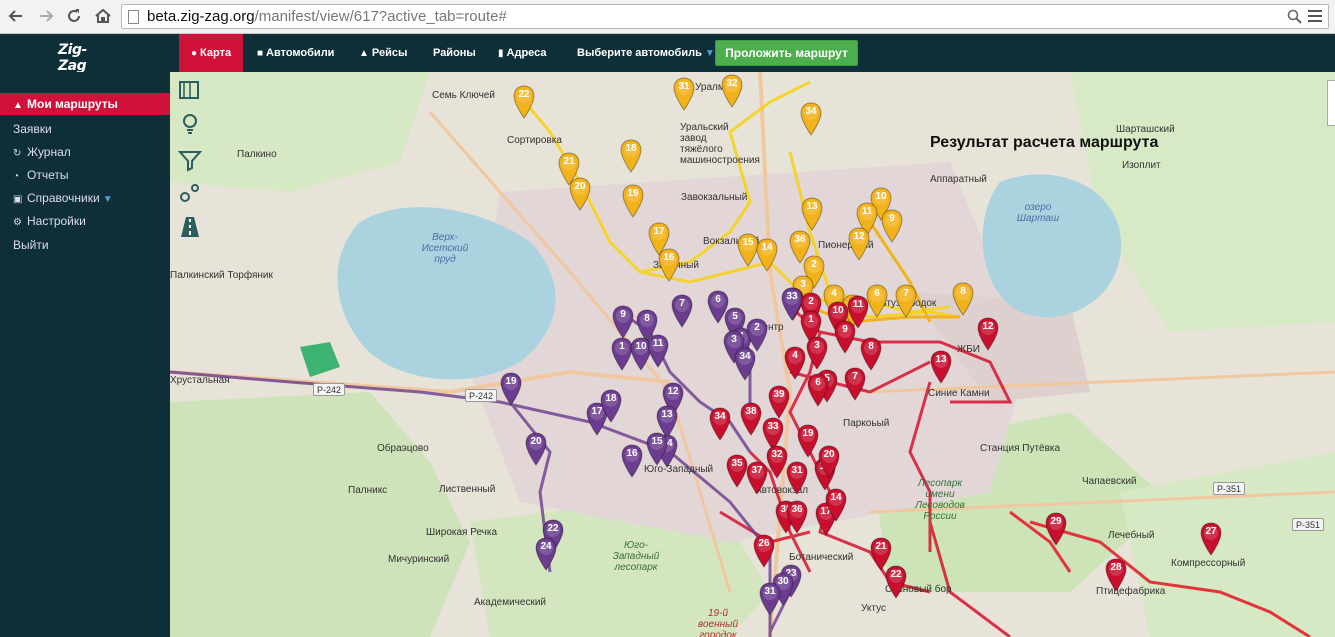  What do you see at coordinates (892, 226) in the screenshot?
I see `map-marker-yellow: 9` at bounding box center [892, 226].